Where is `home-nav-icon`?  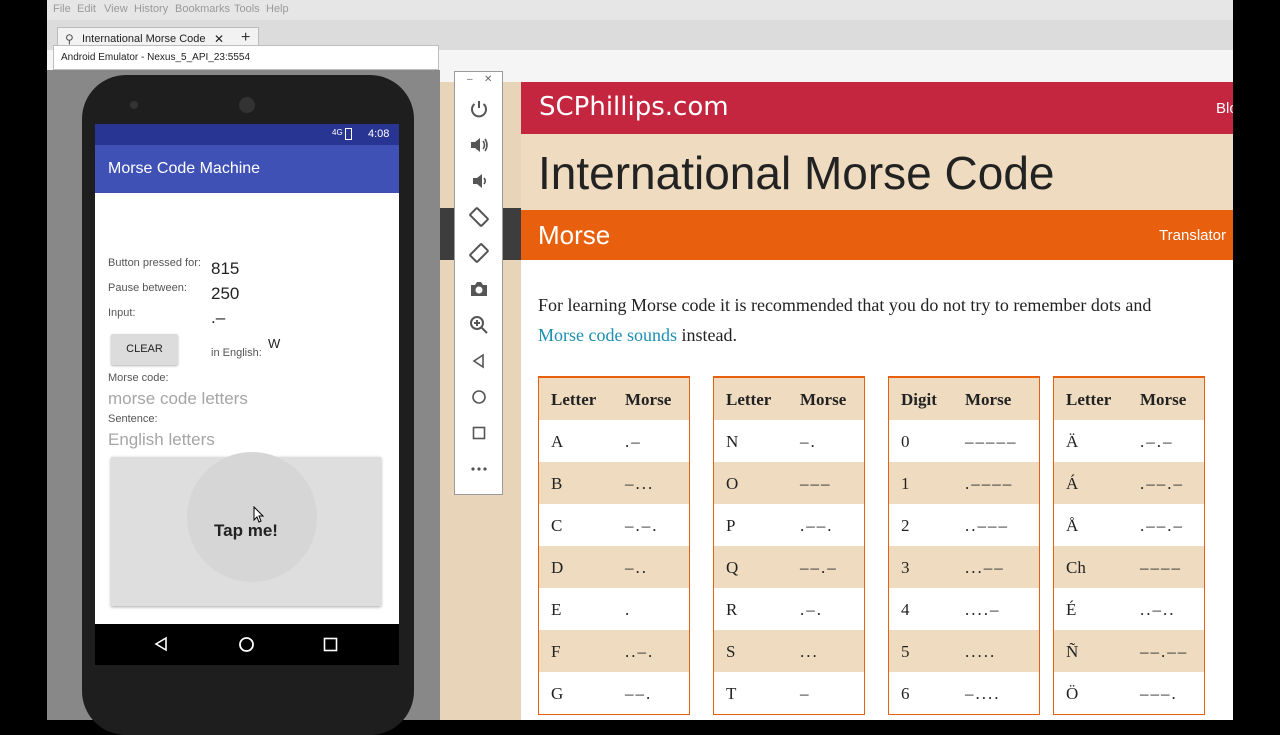 home-nav-icon is located at coordinates (246, 644).